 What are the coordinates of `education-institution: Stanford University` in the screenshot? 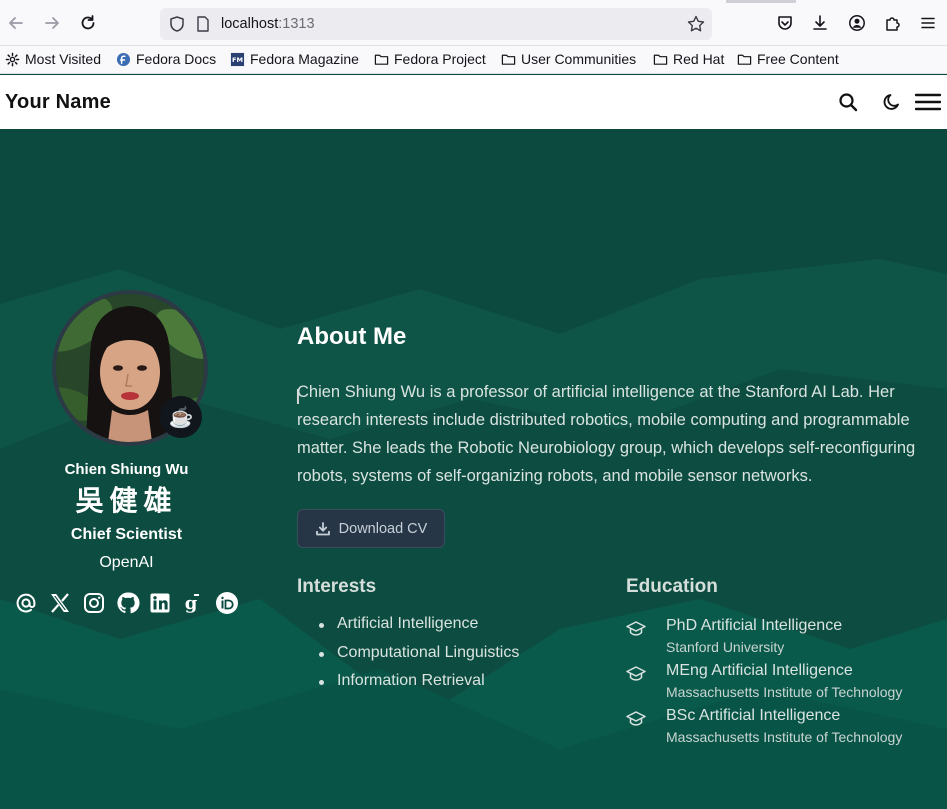 It's located at (725, 647).